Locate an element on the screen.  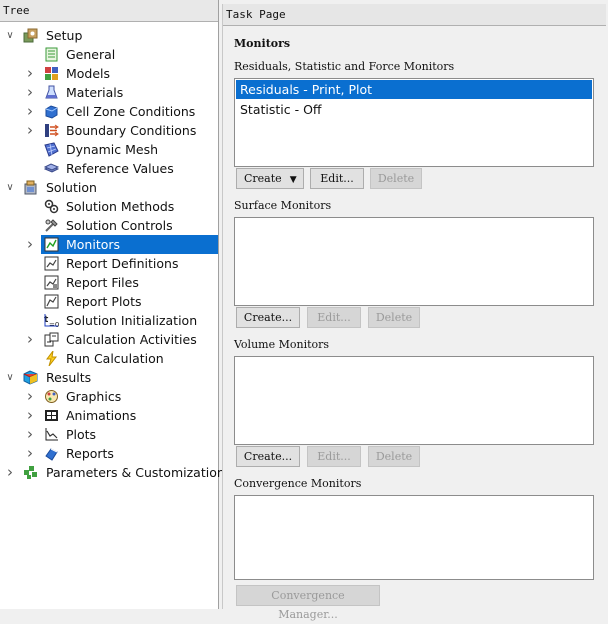
tree-item-label: Dynamic Mesh is located at coordinates (112, 149).